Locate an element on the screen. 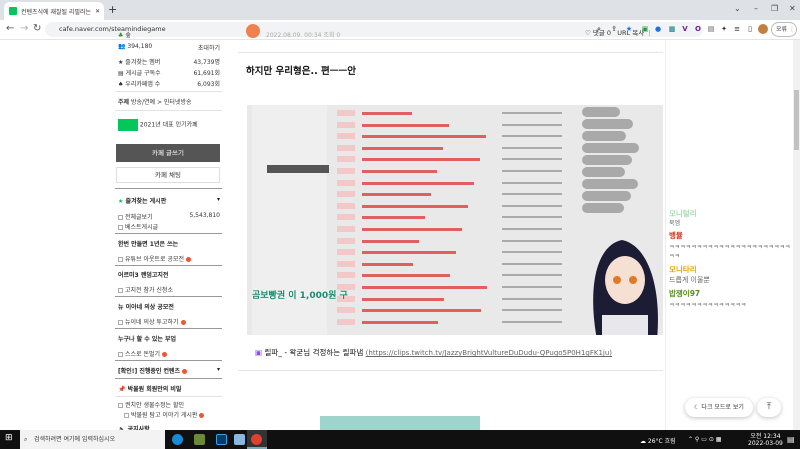 The image size is (800, 449). extension-icon: ▩ is located at coordinates (672, 29).